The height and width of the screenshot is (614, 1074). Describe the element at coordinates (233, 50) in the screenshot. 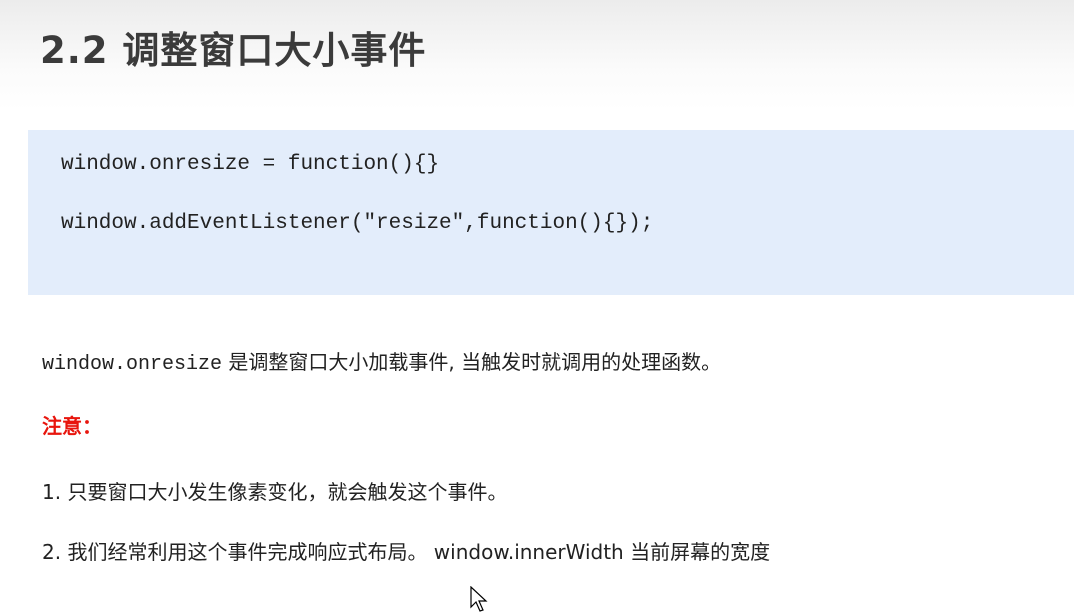

I see `page-title: 2.2 调整窗口大小事件` at that location.